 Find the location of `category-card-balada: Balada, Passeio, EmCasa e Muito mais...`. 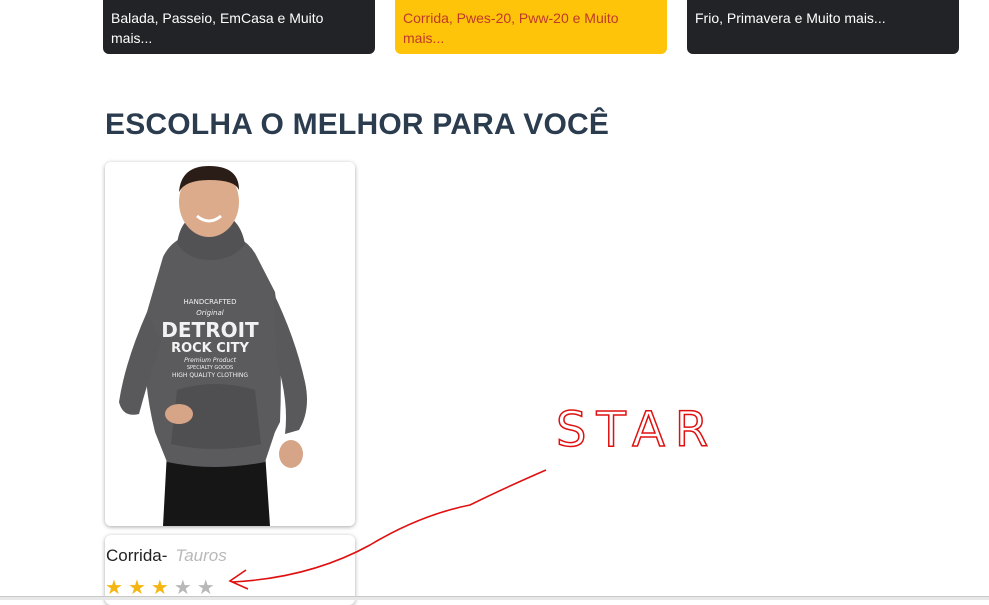

category-card-balada: Balada, Passeio, EmCasa e Muito mais... is located at coordinates (239, 27).